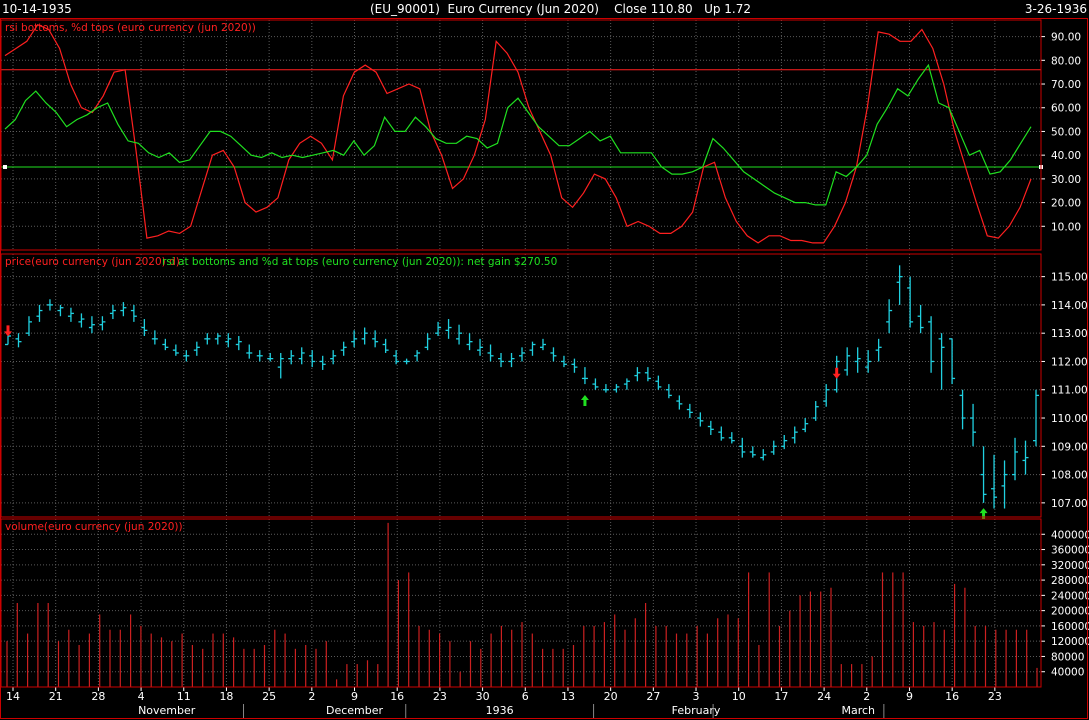  Describe the element at coordinates (167, 710) in the screenshot. I see `x-month-label: November` at that location.